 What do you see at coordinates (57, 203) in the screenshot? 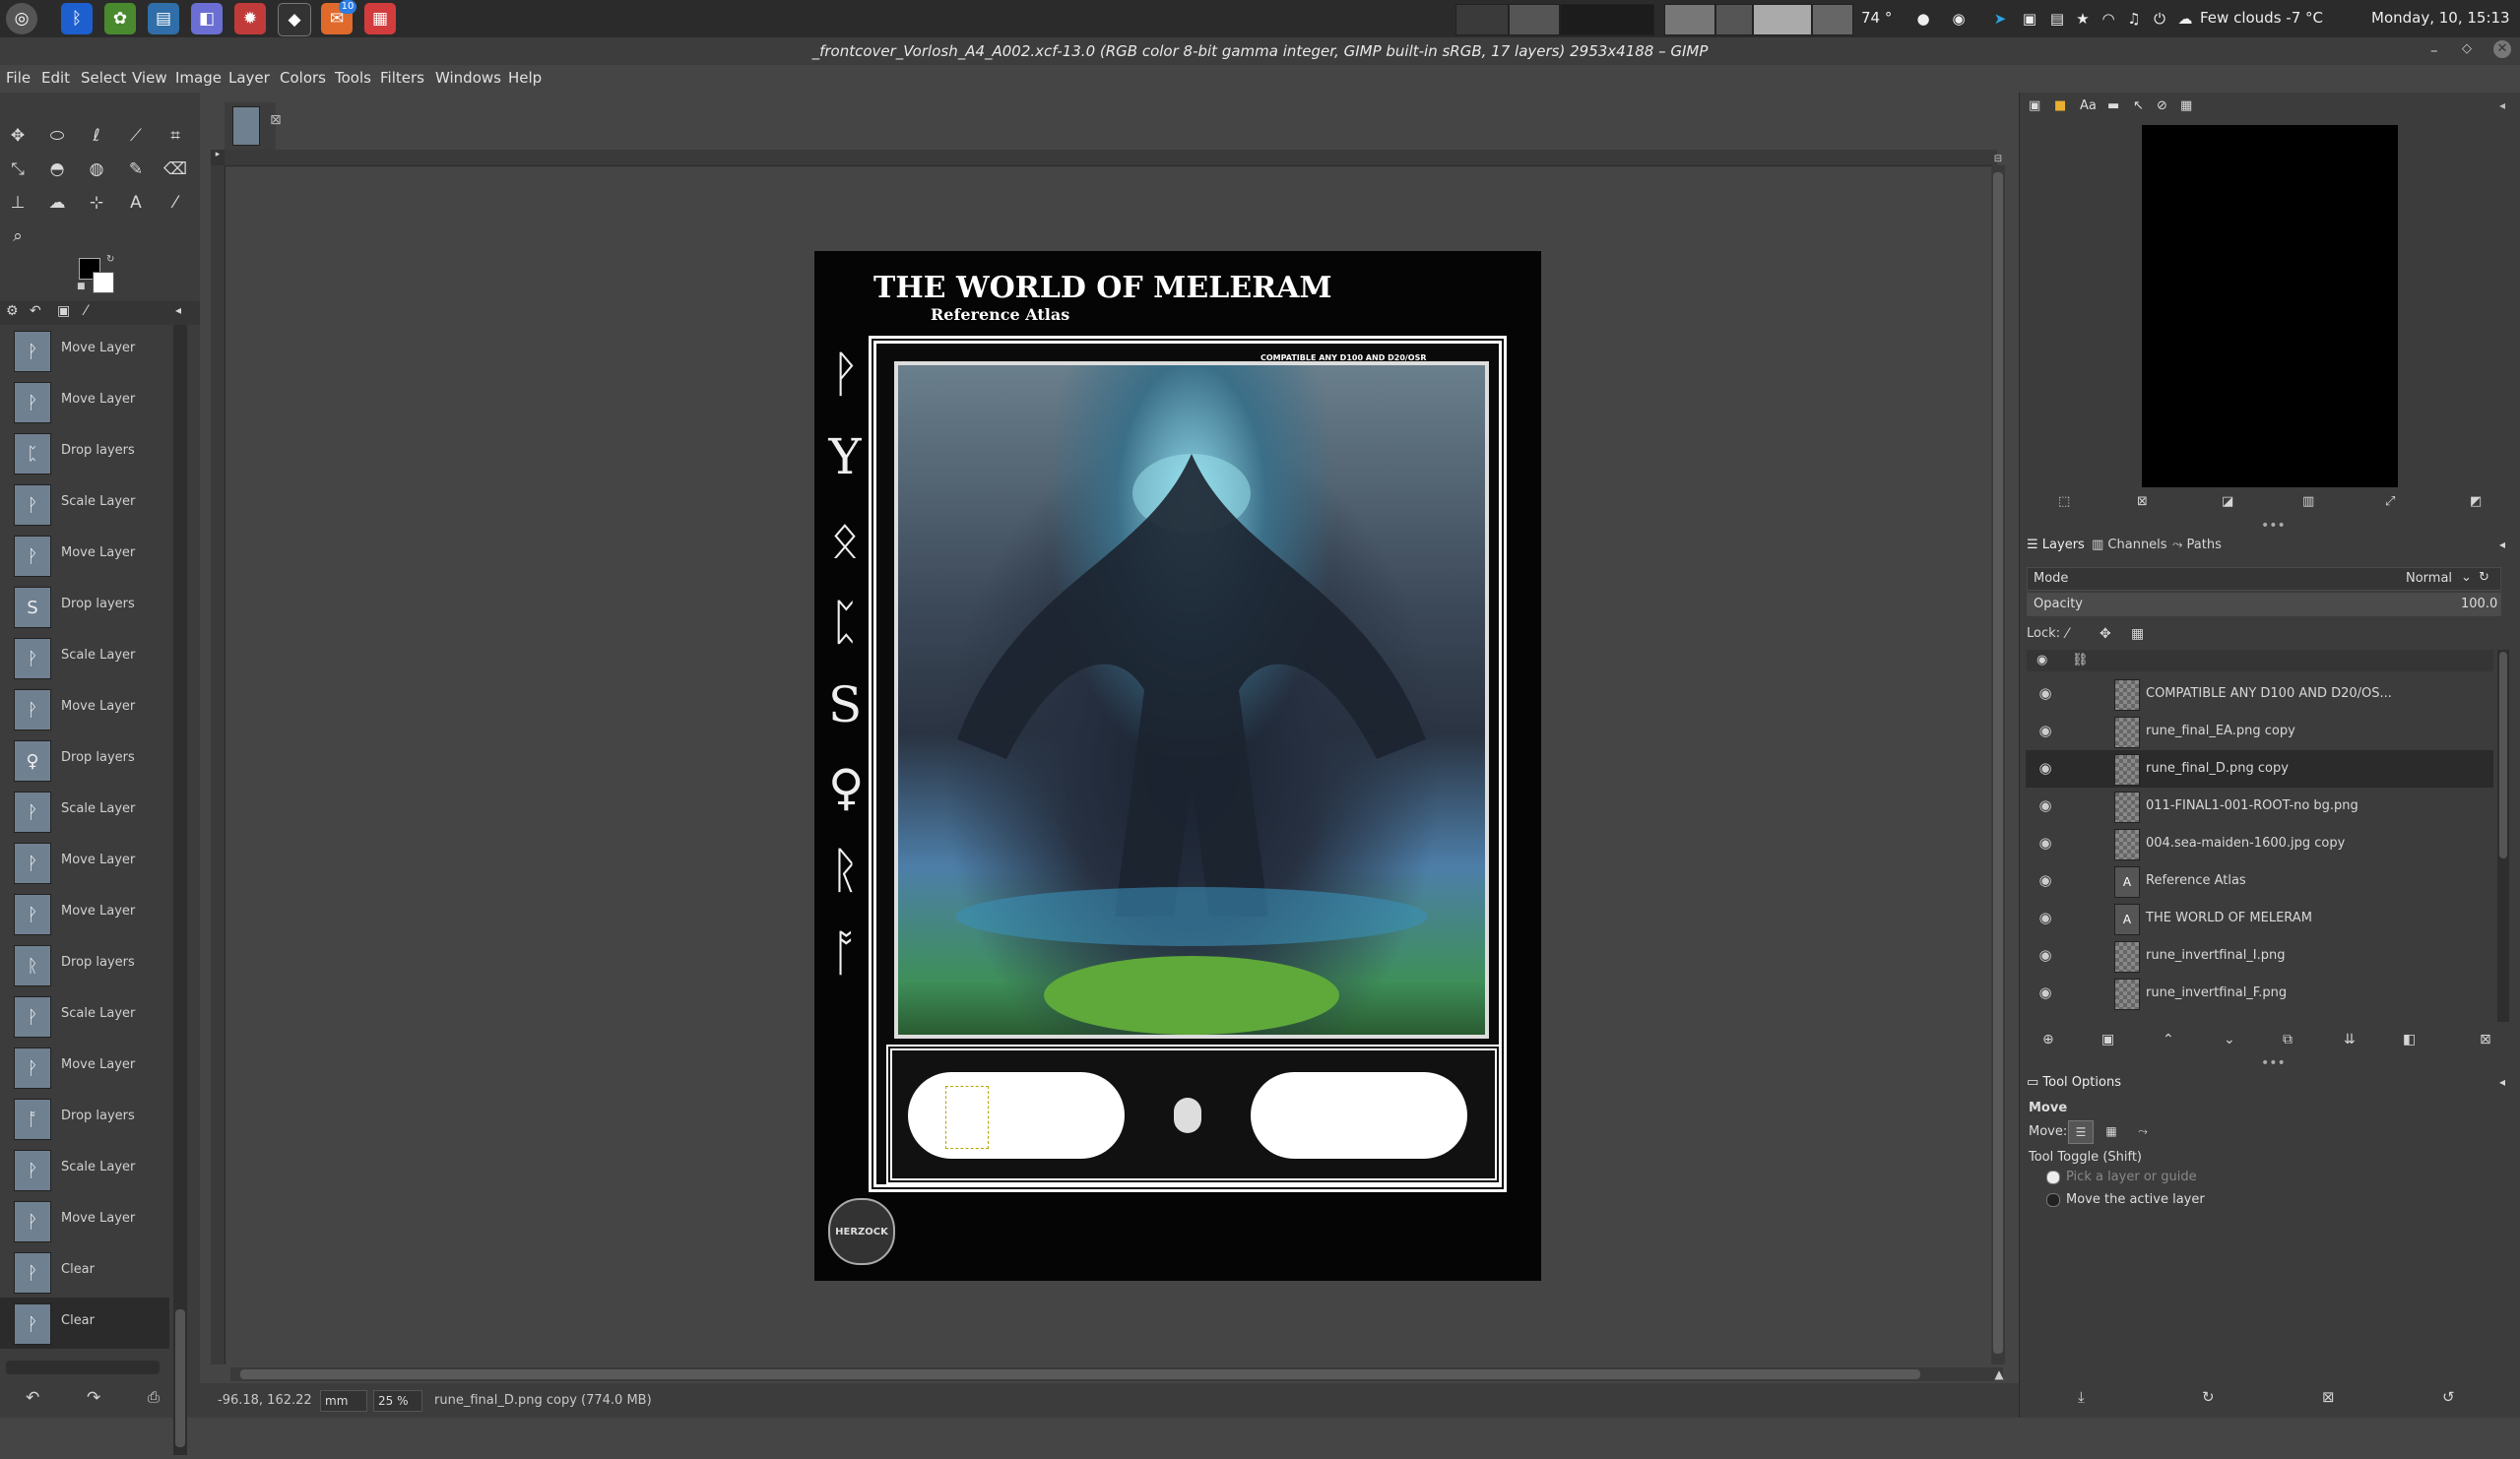
I see `smudge-tool-icon: ☁` at bounding box center [57, 203].